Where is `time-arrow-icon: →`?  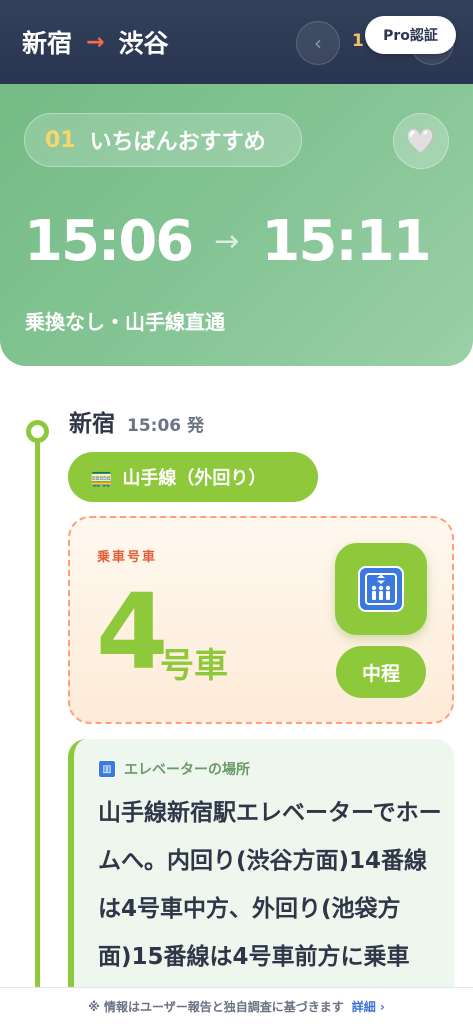
time-arrow-icon: → is located at coordinates (227, 241).